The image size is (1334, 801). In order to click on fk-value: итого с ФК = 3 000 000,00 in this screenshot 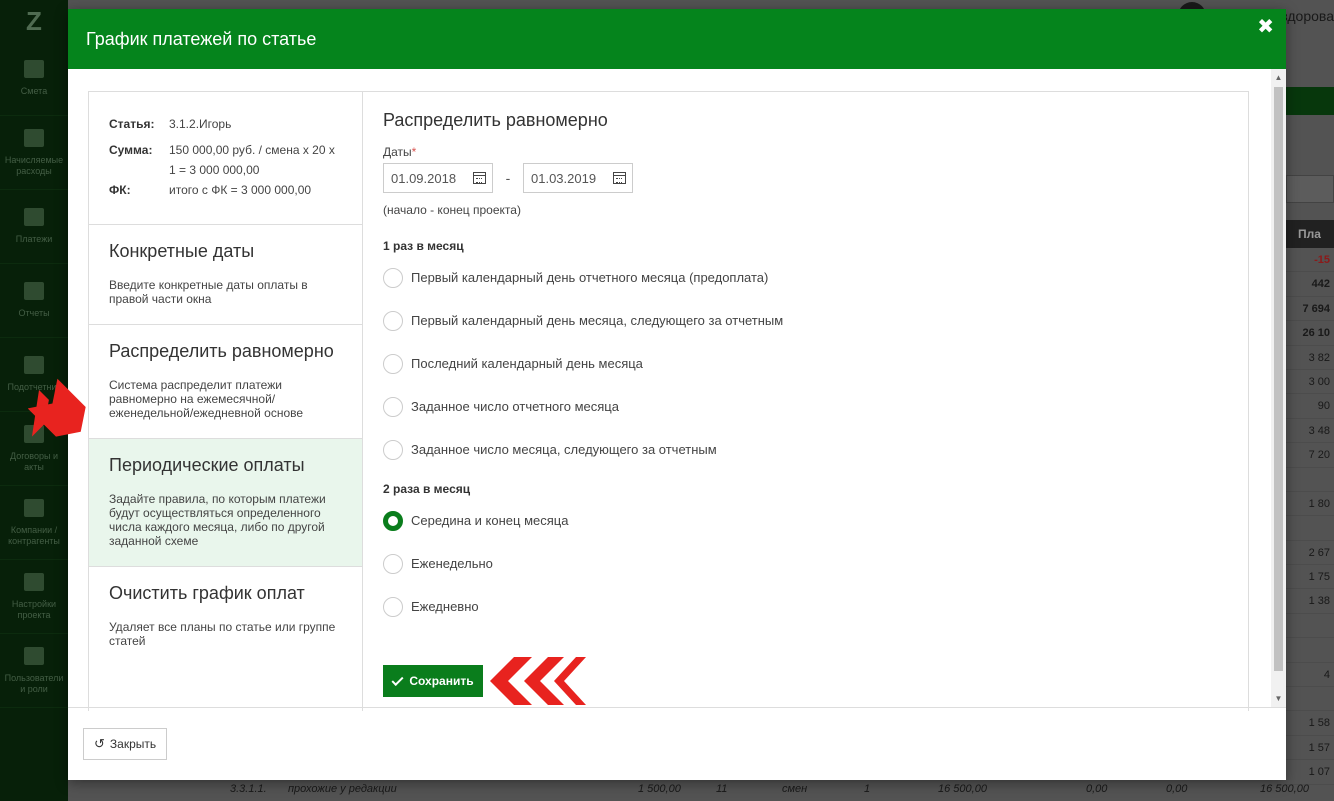, I will do `click(240, 190)`.